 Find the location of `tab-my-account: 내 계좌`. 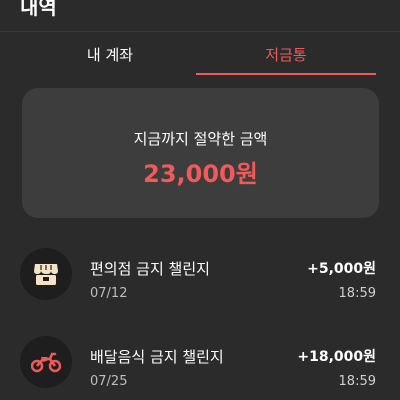

tab-my-account: 내 계좌 is located at coordinates (110, 54).